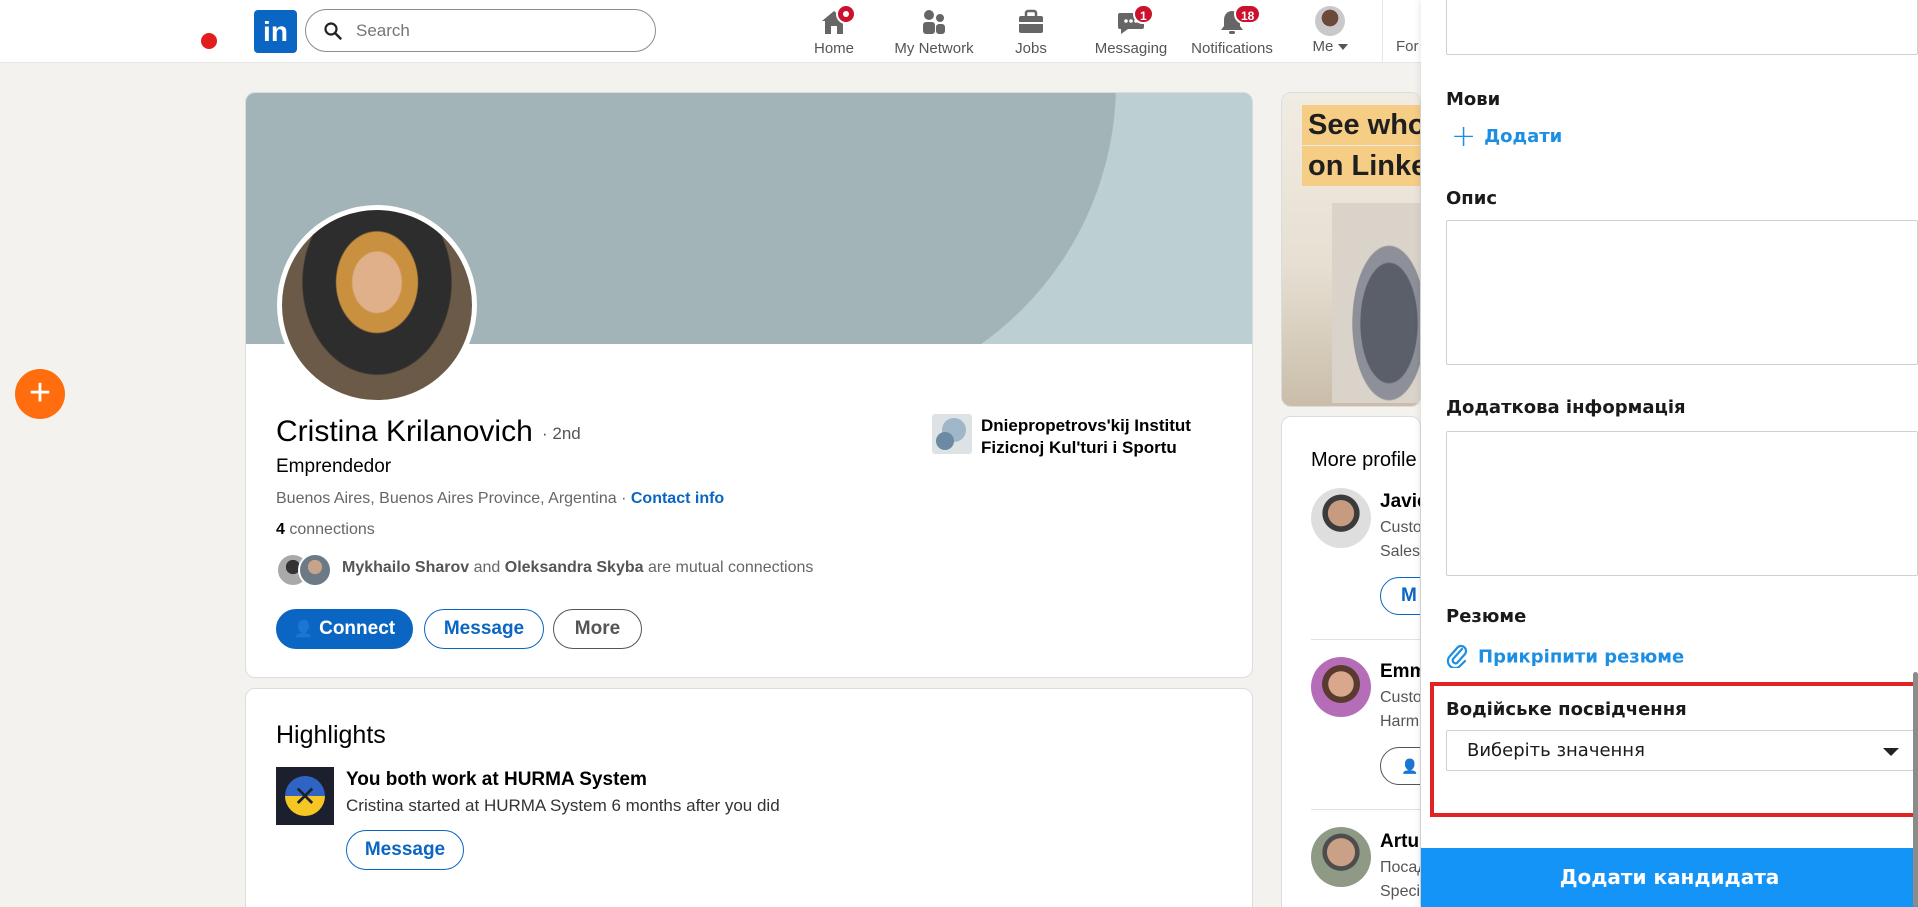 Image resolution: width=1918 pixels, height=907 pixels. Describe the element at coordinates (677, 498) in the screenshot. I see `contact-info-link: Contact info` at that location.